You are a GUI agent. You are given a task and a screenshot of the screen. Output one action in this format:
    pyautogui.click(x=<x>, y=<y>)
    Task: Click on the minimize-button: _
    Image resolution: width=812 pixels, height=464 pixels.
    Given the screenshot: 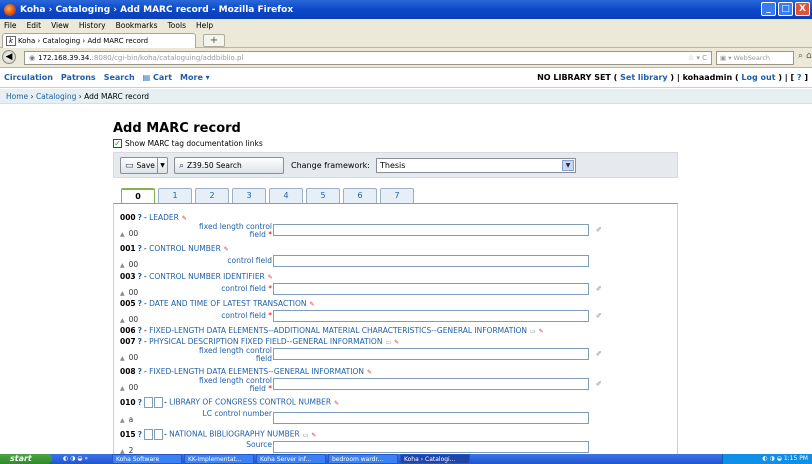 What is the action you would take?
    pyautogui.click(x=768, y=9)
    